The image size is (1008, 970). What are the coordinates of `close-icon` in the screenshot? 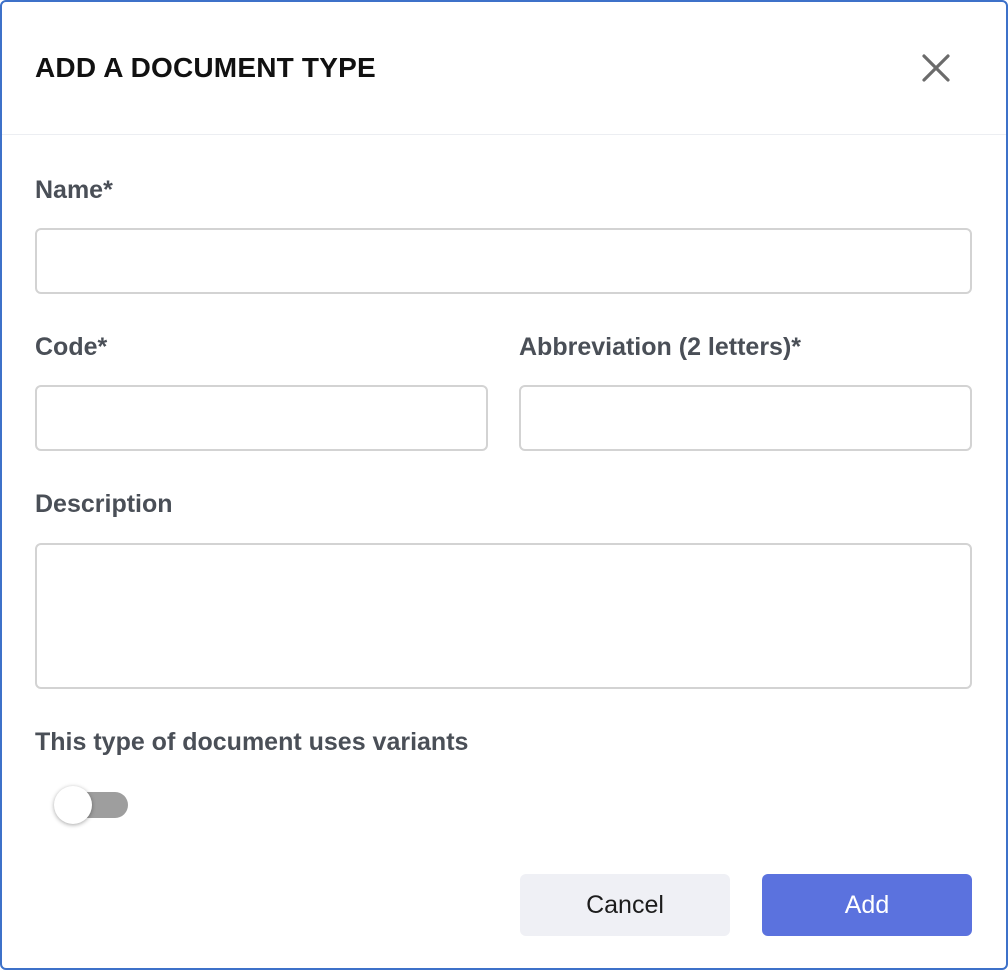 It's located at (936, 68).